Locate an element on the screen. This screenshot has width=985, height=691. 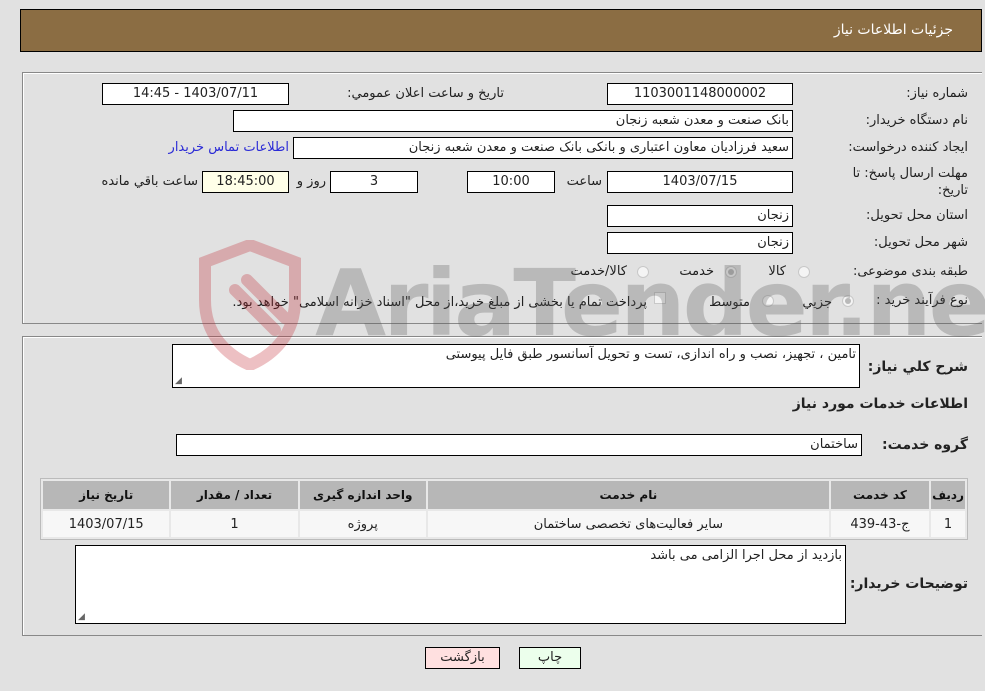
process-radio-minor is located at coordinates (848, 301).